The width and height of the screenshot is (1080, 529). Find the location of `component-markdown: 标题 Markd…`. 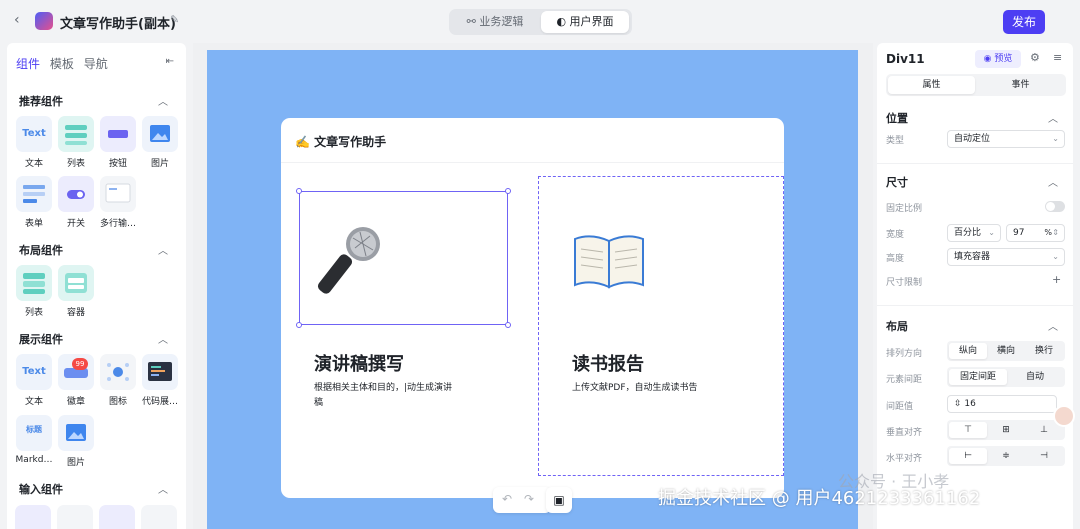

component-markdown: 标题 Markd… is located at coordinates (34, 440).